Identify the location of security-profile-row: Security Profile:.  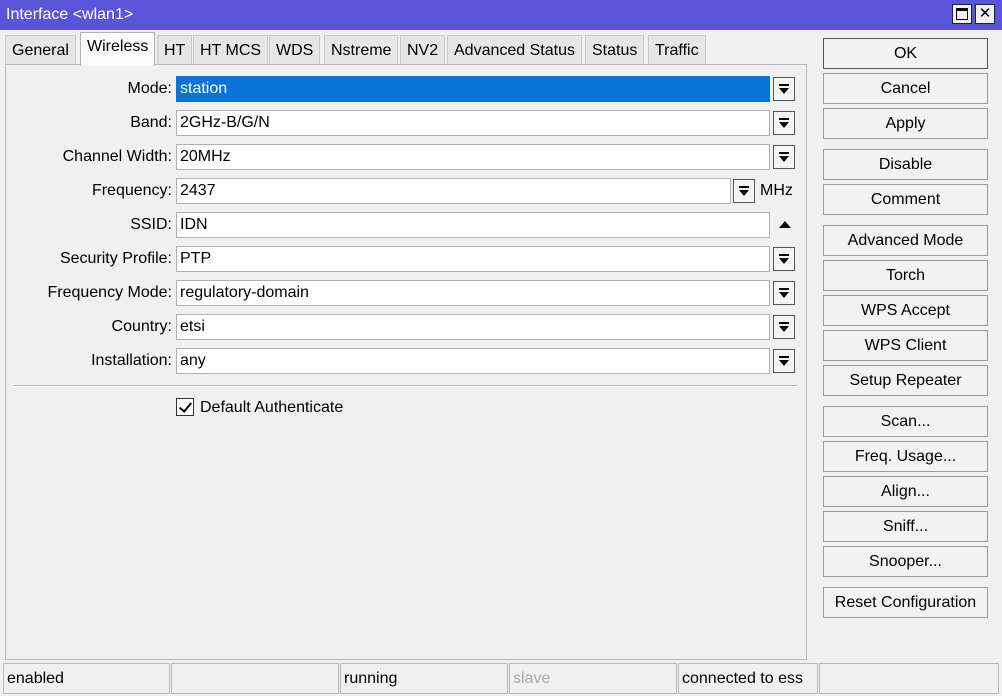
(89, 259).